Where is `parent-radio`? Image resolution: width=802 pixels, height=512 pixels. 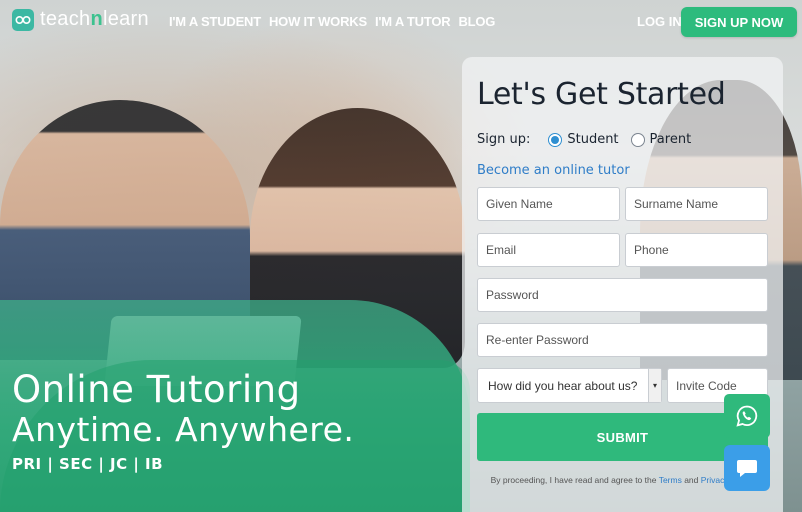 parent-radio is located at coordinates (637, 139).